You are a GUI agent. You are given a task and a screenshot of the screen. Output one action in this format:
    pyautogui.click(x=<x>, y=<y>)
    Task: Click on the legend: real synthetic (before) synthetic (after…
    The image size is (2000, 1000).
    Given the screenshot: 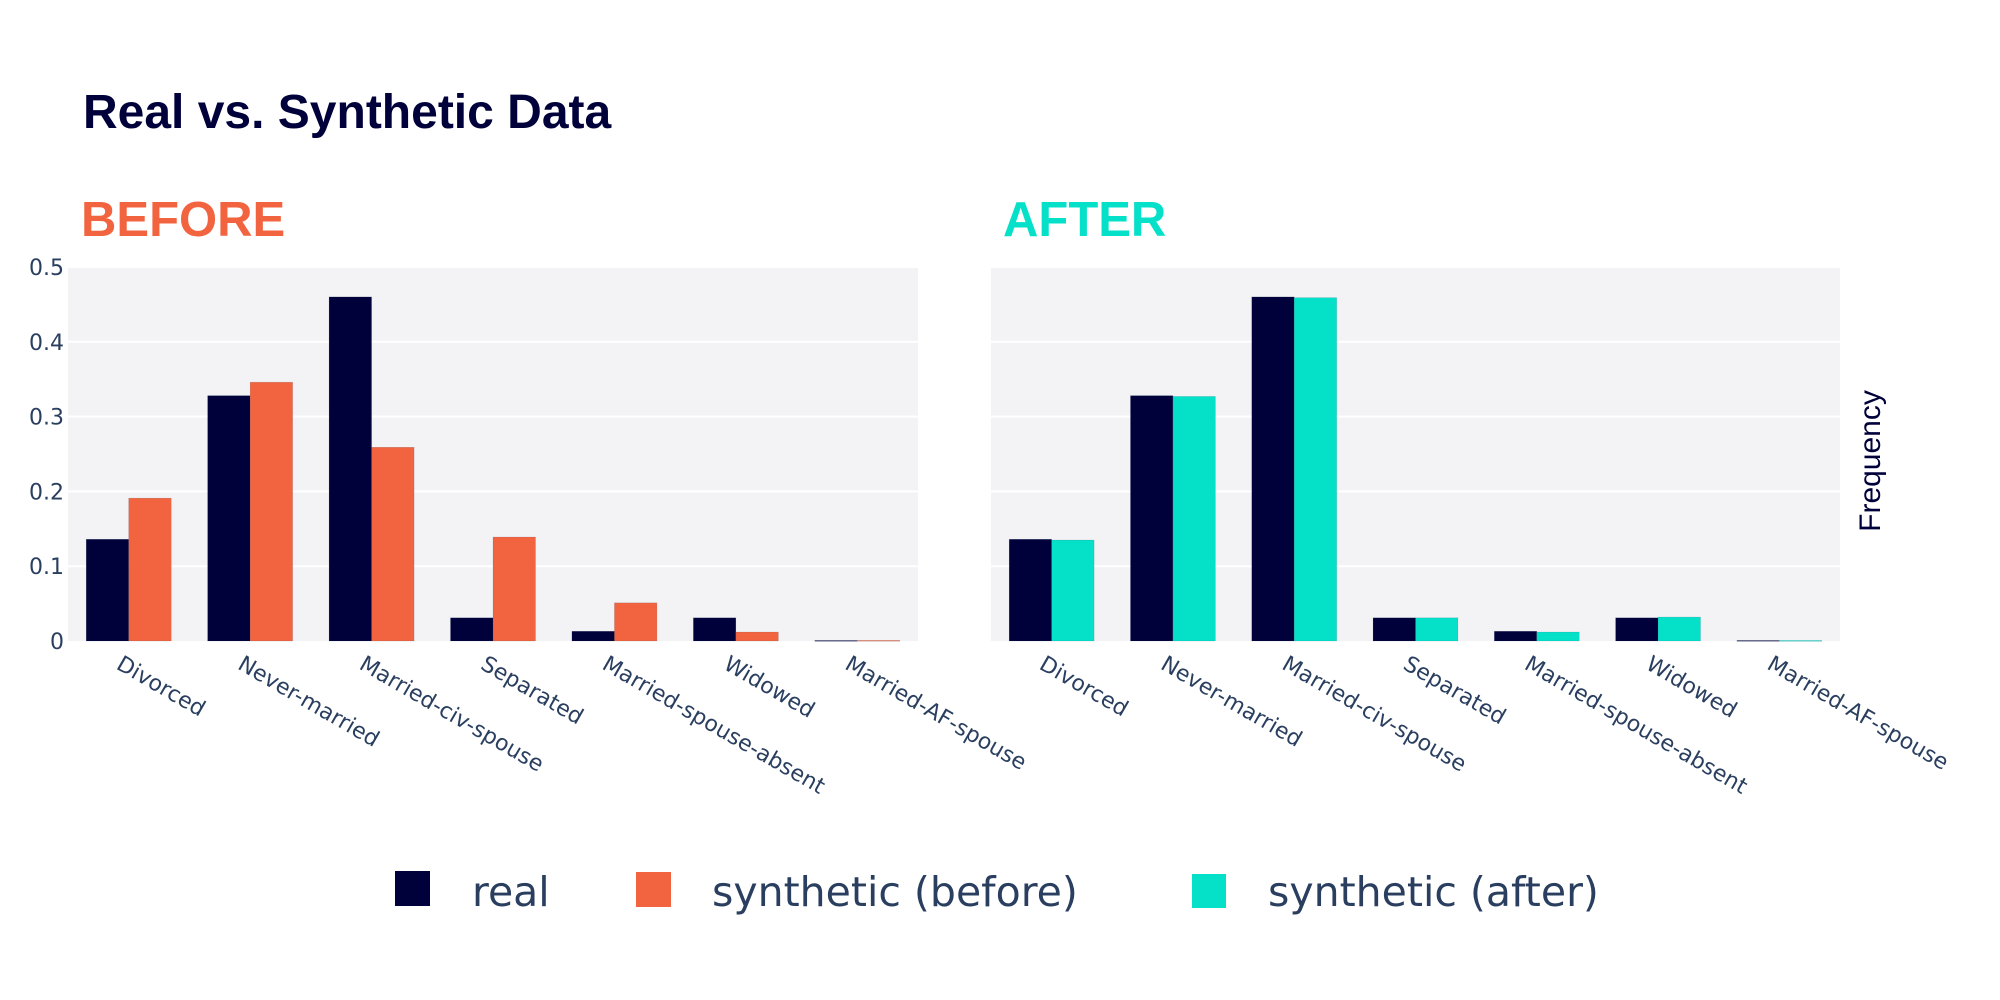 What is the action you would take?
    pyautogui.click(x=997, y=892)
    